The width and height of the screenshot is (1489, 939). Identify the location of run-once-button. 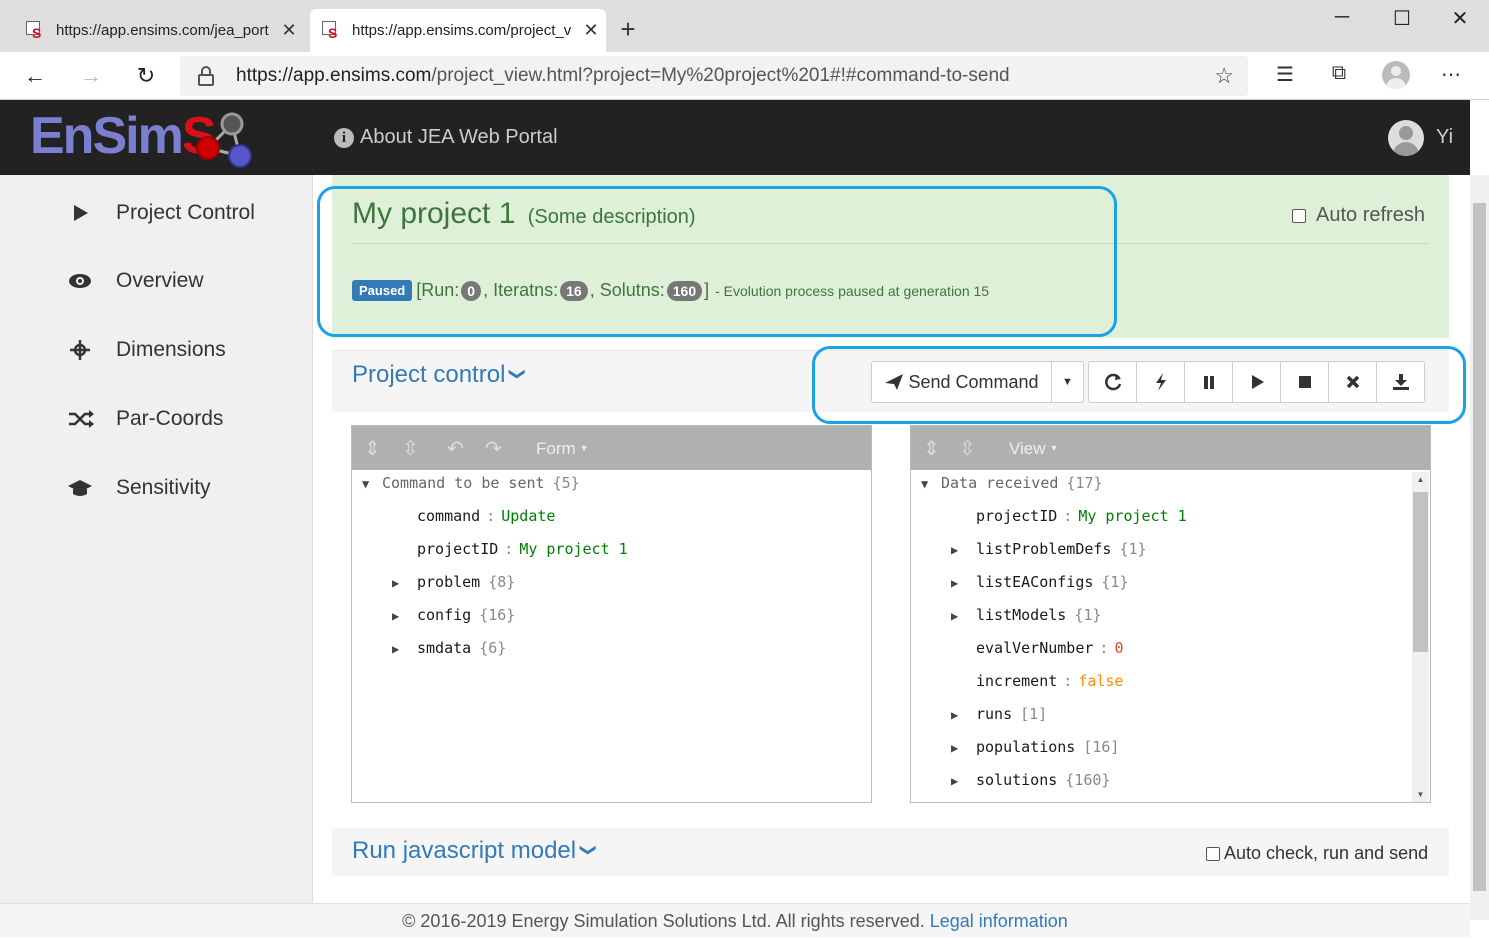
(1160, 382).